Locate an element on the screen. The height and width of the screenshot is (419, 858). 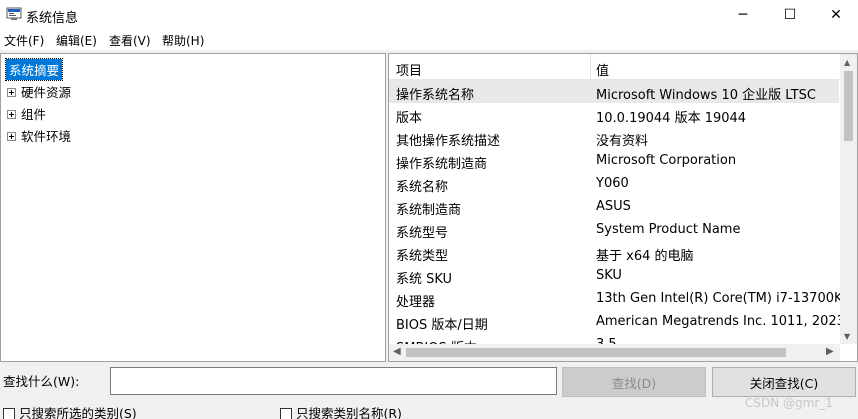
row-key: 其他操作系统描述 is located at coordinates (448, 141).